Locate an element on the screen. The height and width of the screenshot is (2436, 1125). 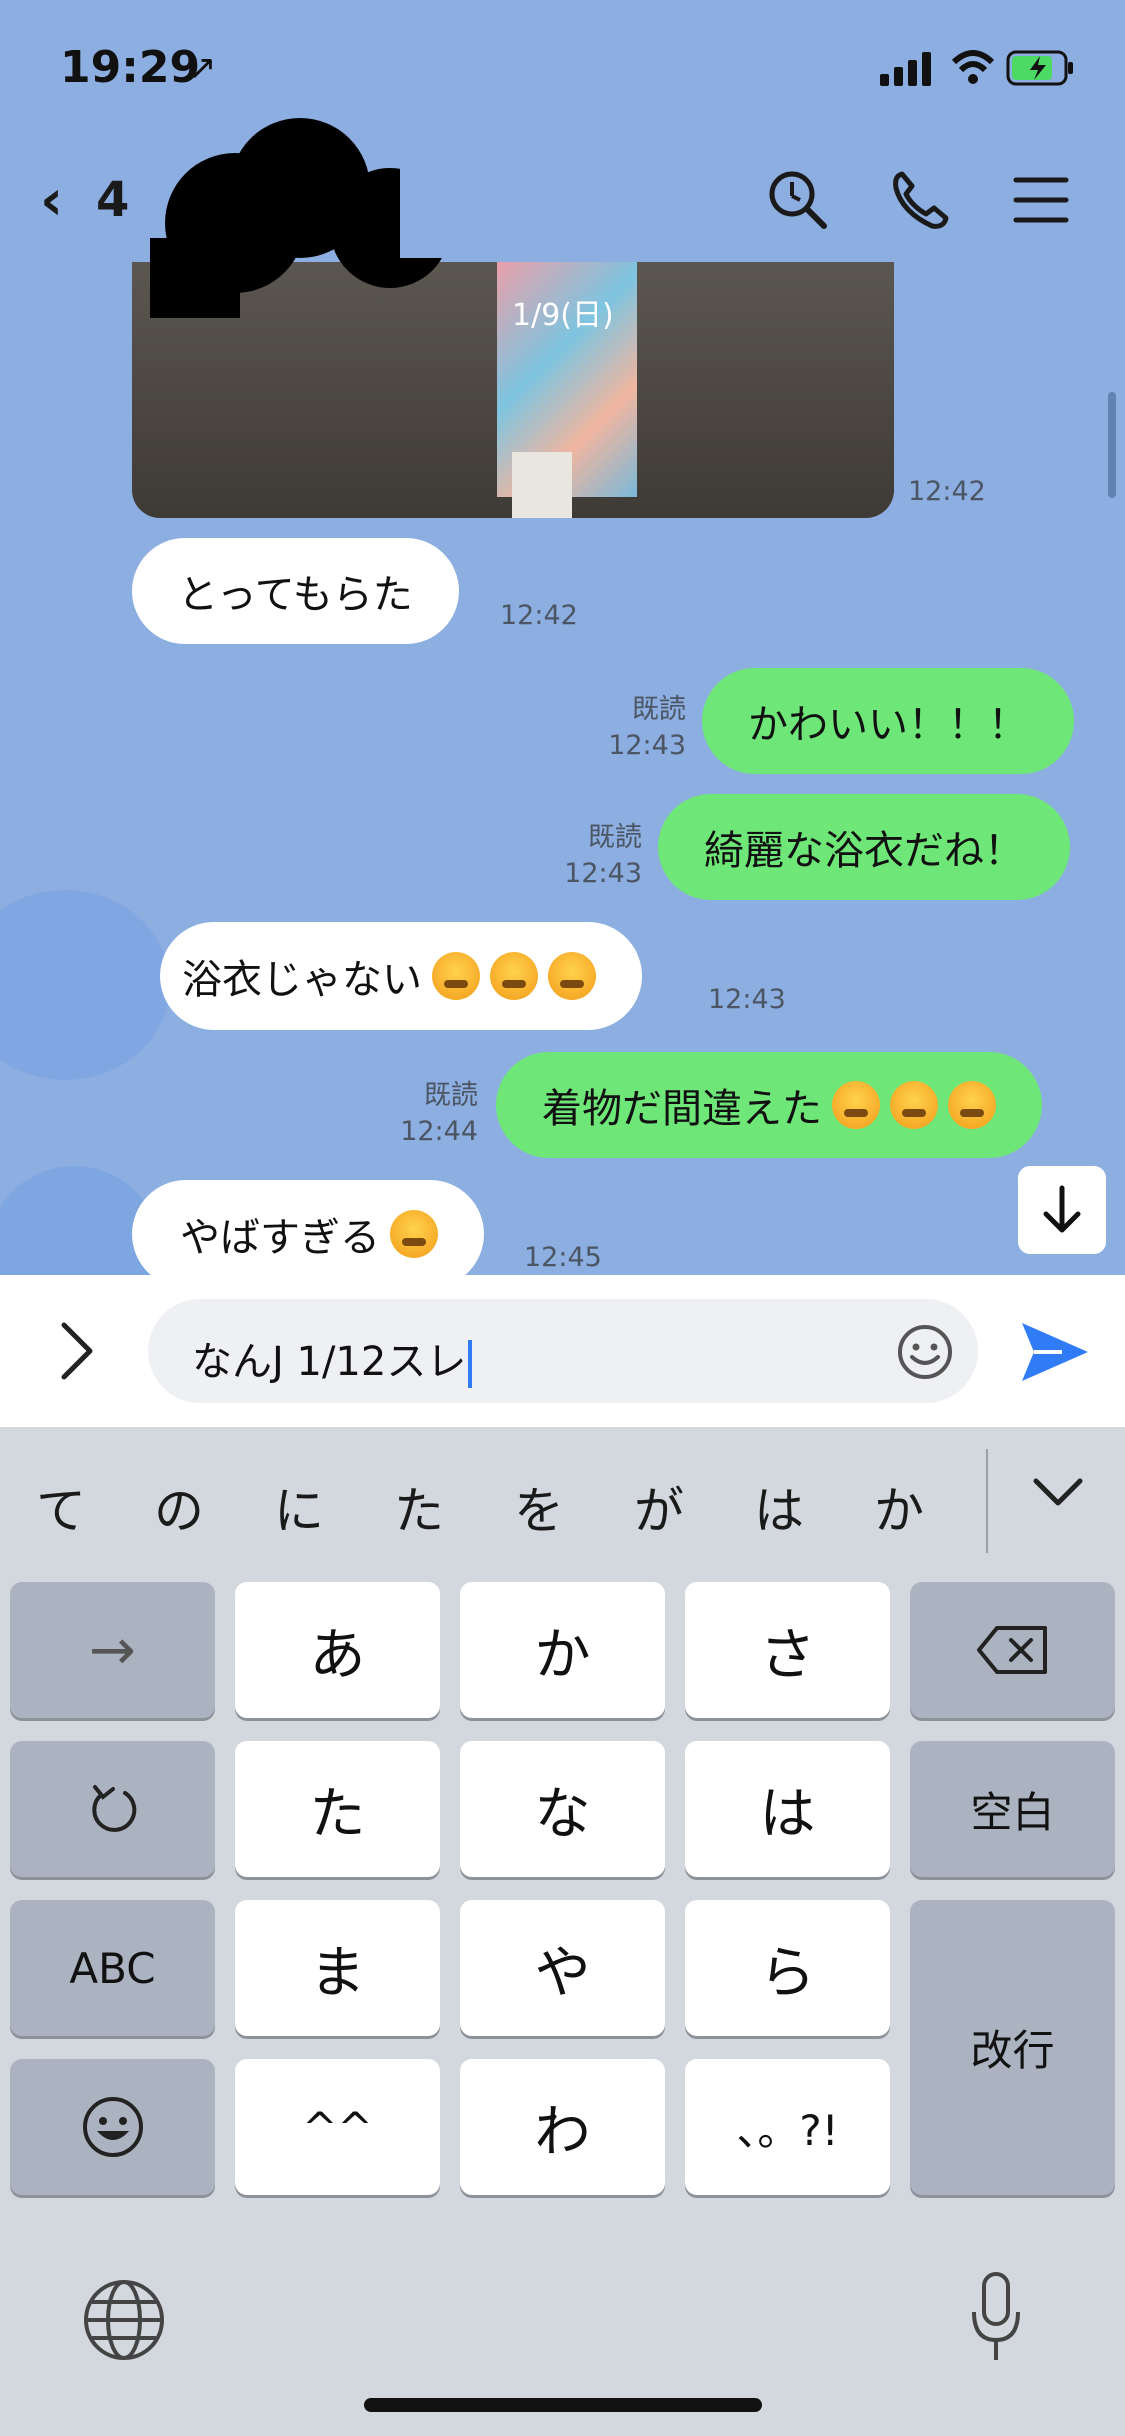
photo-detail is located at coordinates (542, 485).